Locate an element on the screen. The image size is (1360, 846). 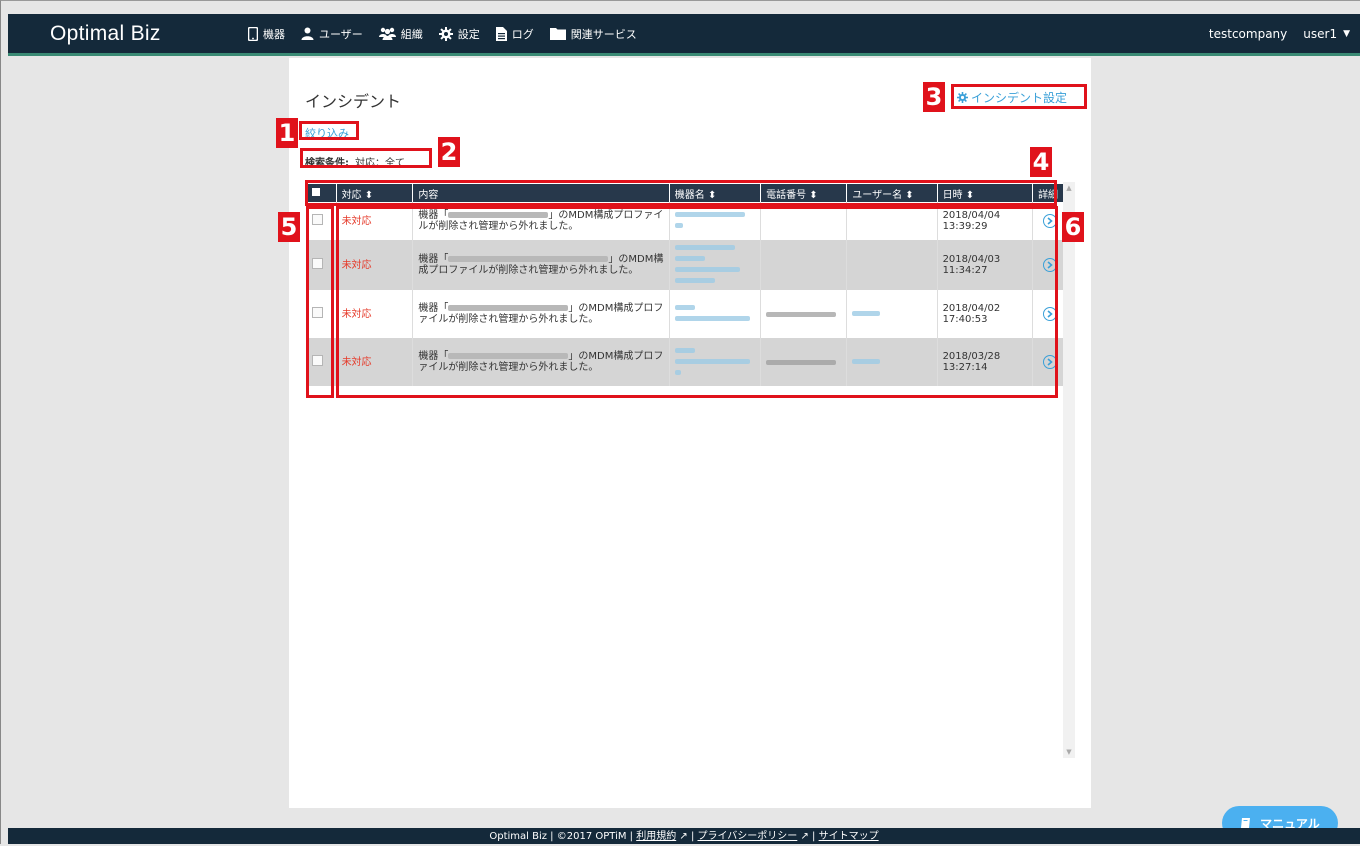
footer-copyright: Optimal Biz | ©2017 OPTiM | is located at coordinates (563, 836).